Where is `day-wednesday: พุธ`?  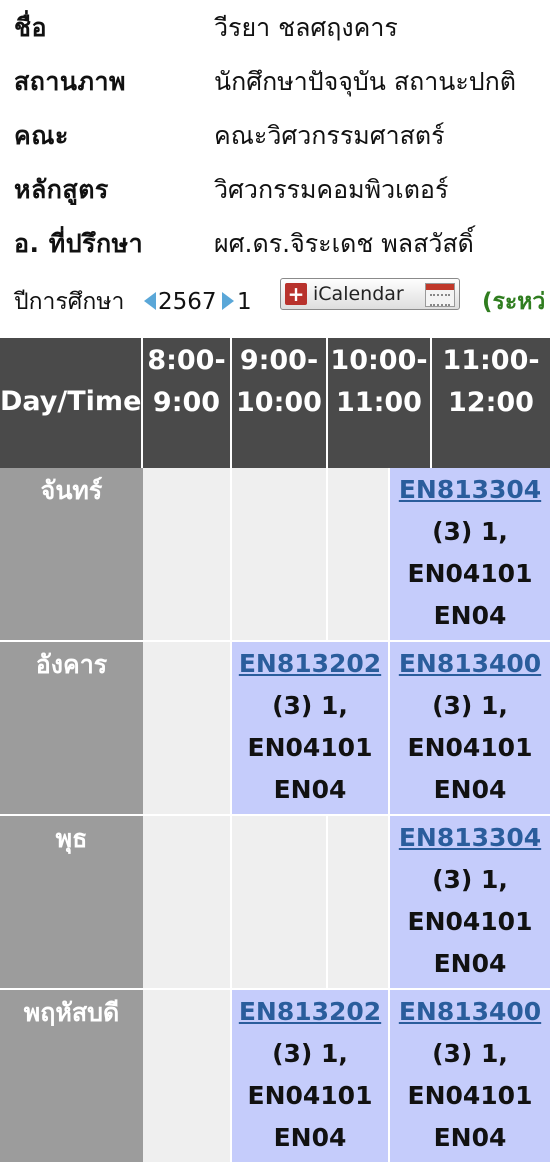 day-wednesday: พุธ is located at coordinates (71, 903).